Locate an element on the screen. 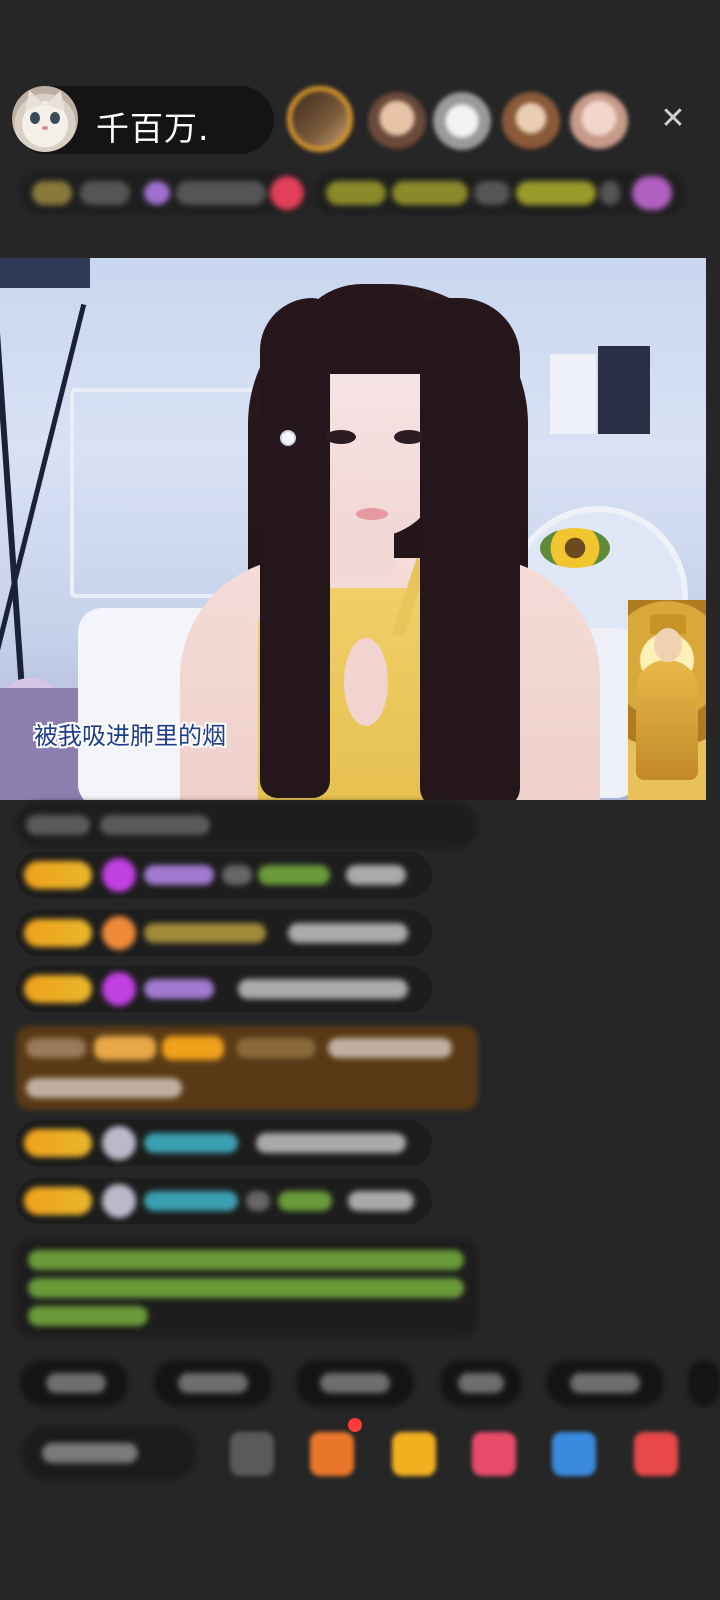 This screenshot has height=1600, width=720. host-info-pill: 千百万. is located at coordinates (143, 120).